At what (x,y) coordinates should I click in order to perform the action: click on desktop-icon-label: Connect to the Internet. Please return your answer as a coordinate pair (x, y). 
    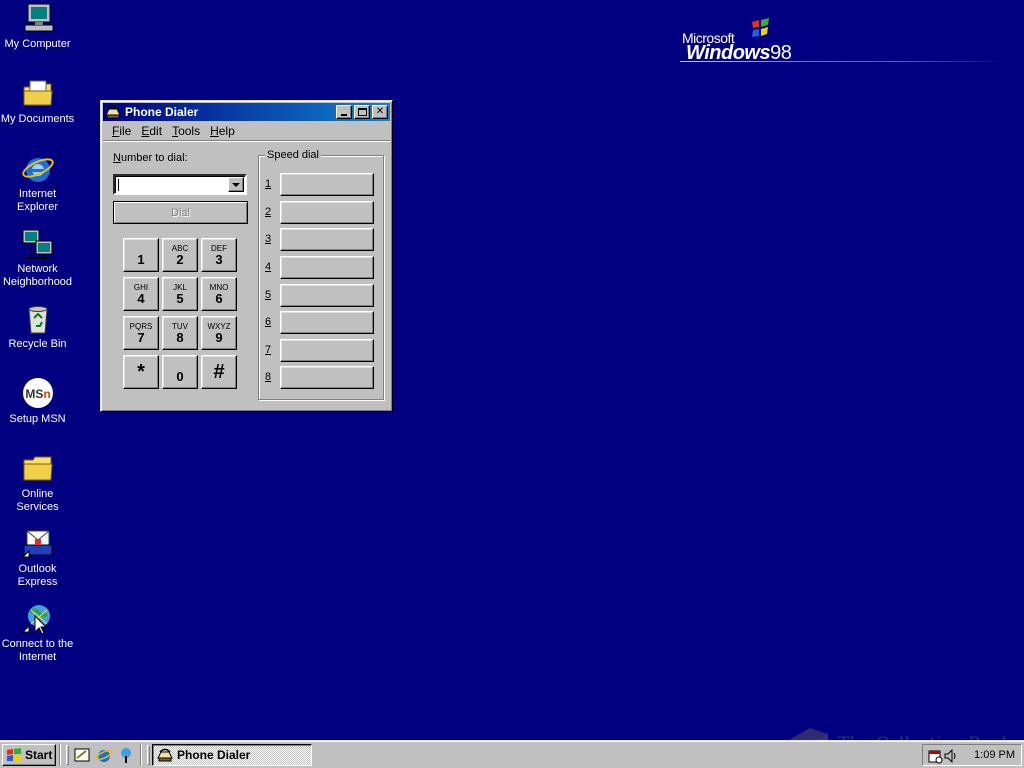
    Looking at the image, I should click on (37, 650).